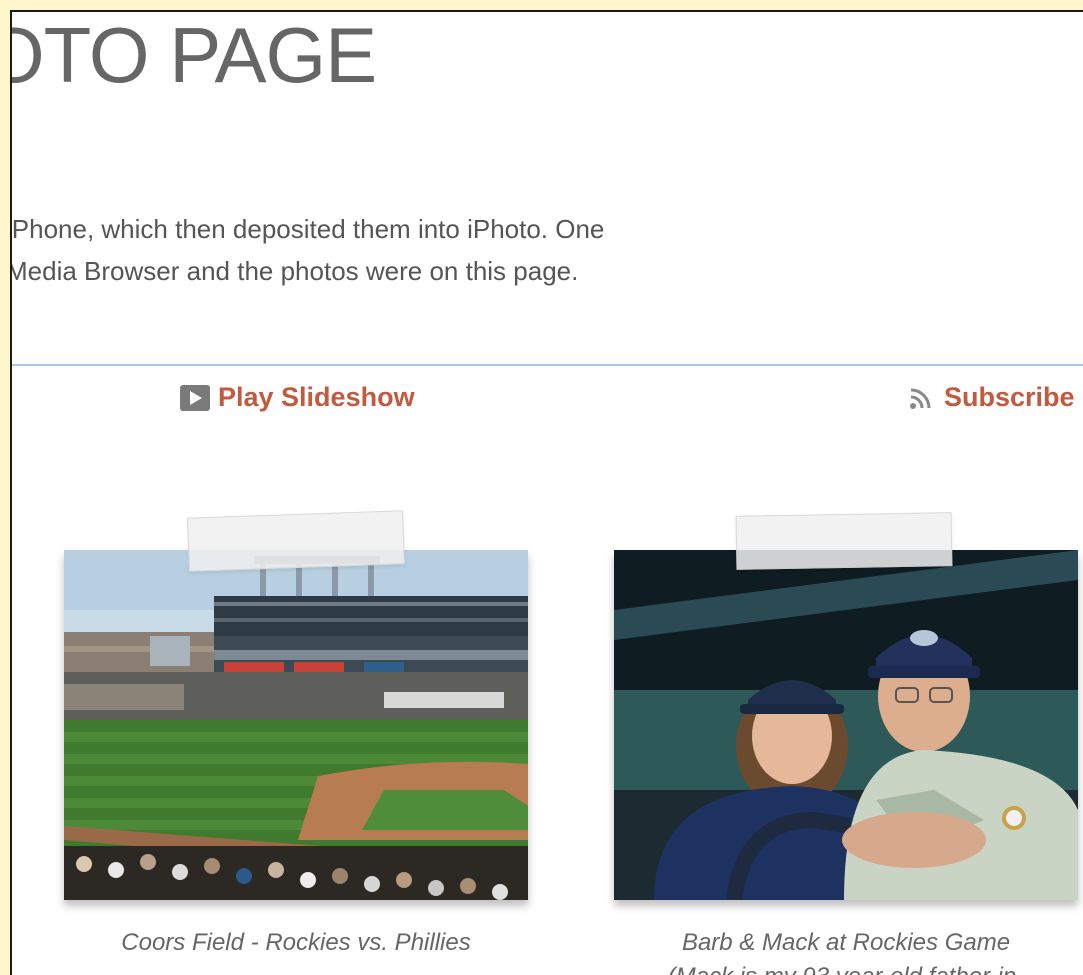 The image size is (1083, 975). Describe the element at coordinates (1009, 397) in the screenshot. I see `subscribe-label: Subscribe` at that location.